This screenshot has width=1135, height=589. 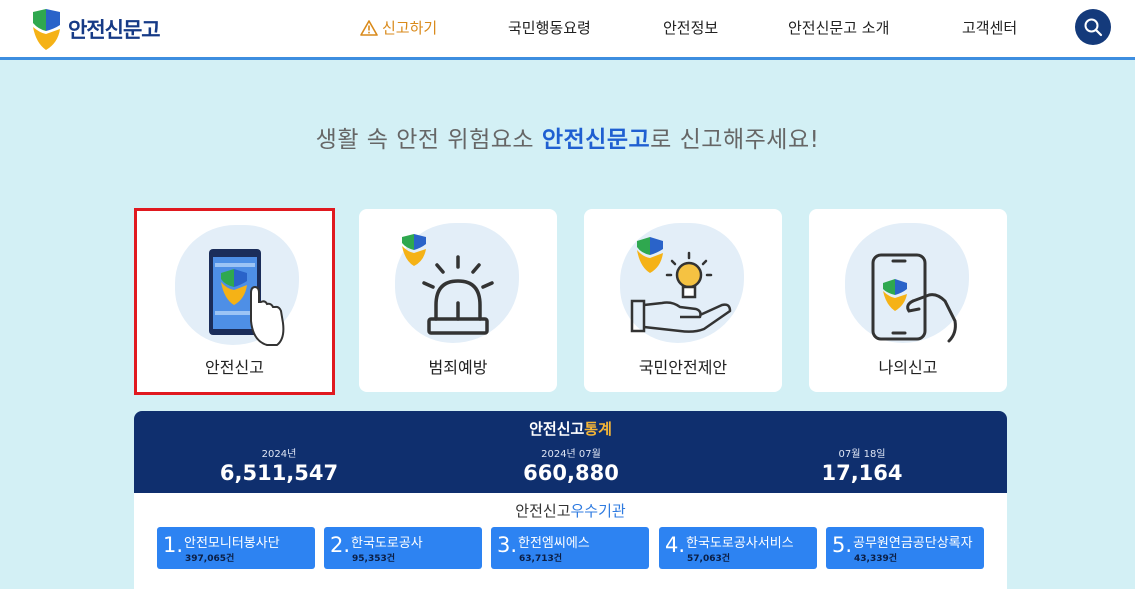 I want to click on stat-label: 07월 18일, so click(x=862, y=454).